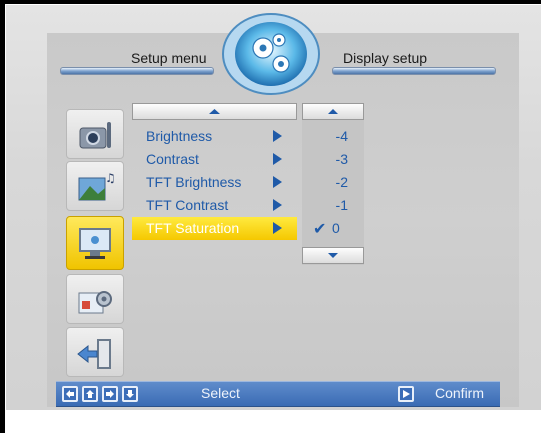 This screenshot has width=541, height=433. What do you see at coordinates (385, 58) in the screenshot?
I see `header-right-label: Display setup` at bounding box center [385, 58].